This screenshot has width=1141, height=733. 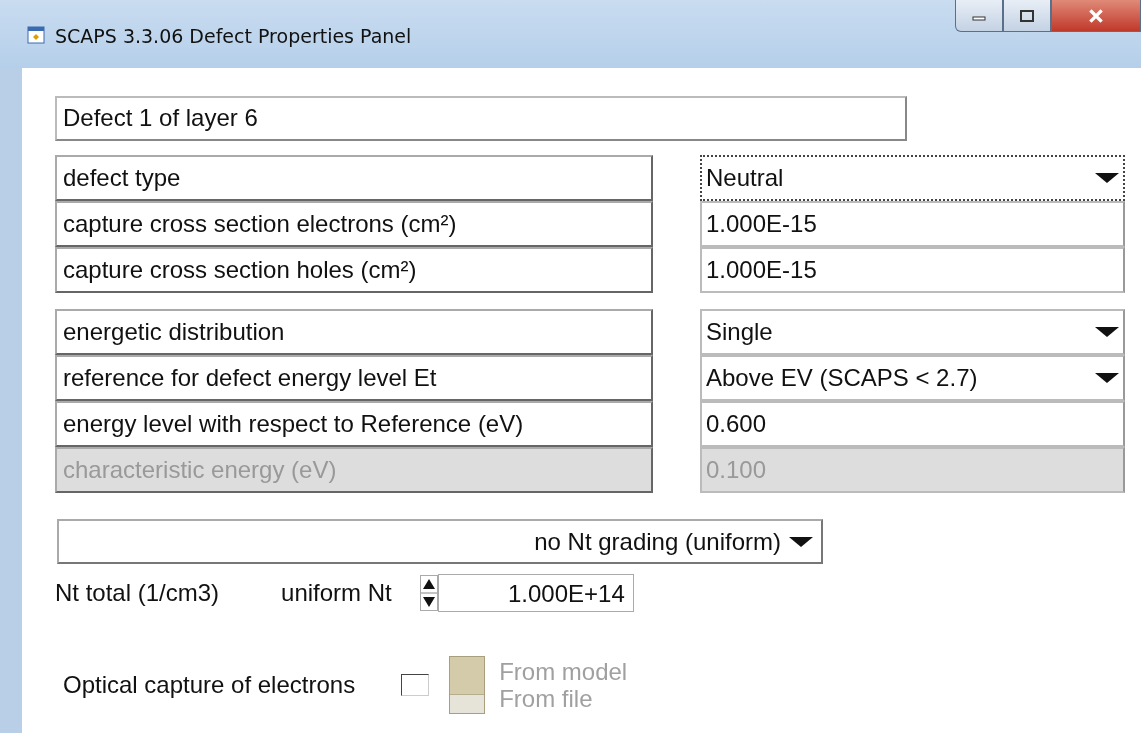 I want to click on dropdown: Above EV (SCAPS < 2.7), so click(x=912, y=378).